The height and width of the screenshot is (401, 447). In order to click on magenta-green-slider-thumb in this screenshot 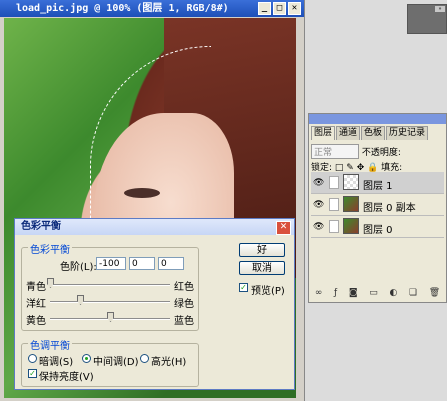, I will do `click(80, 300)`.